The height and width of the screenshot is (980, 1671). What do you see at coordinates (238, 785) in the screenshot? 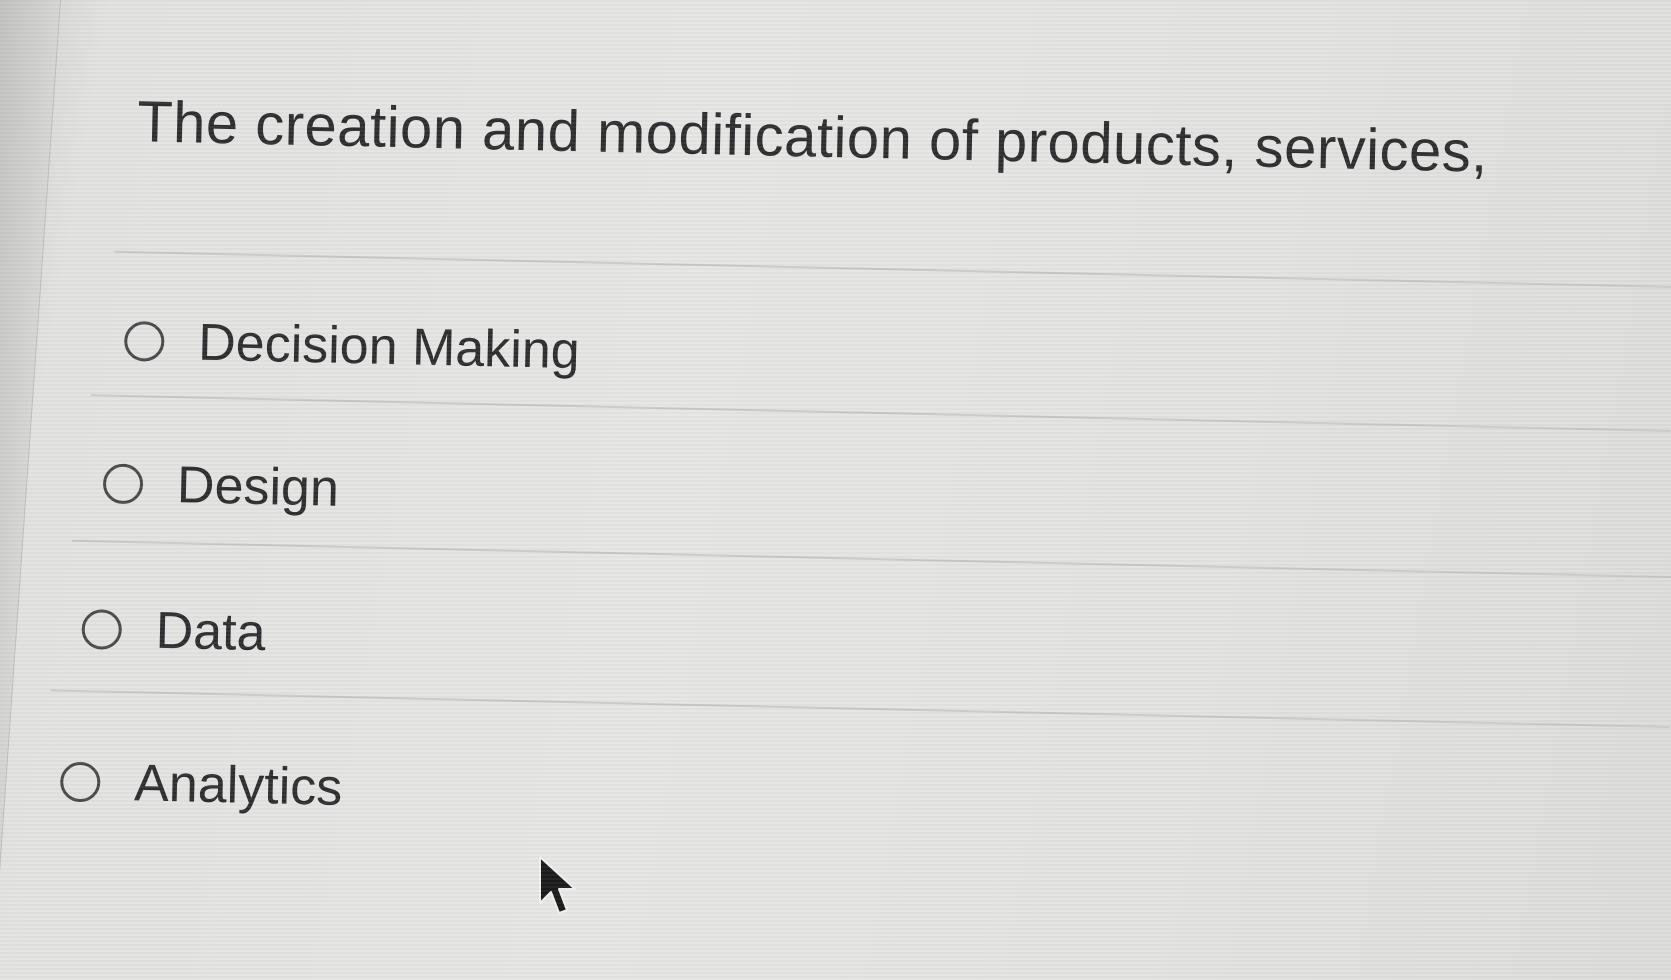
I see `option-label: Analytics` at bounding box center [238, 785].